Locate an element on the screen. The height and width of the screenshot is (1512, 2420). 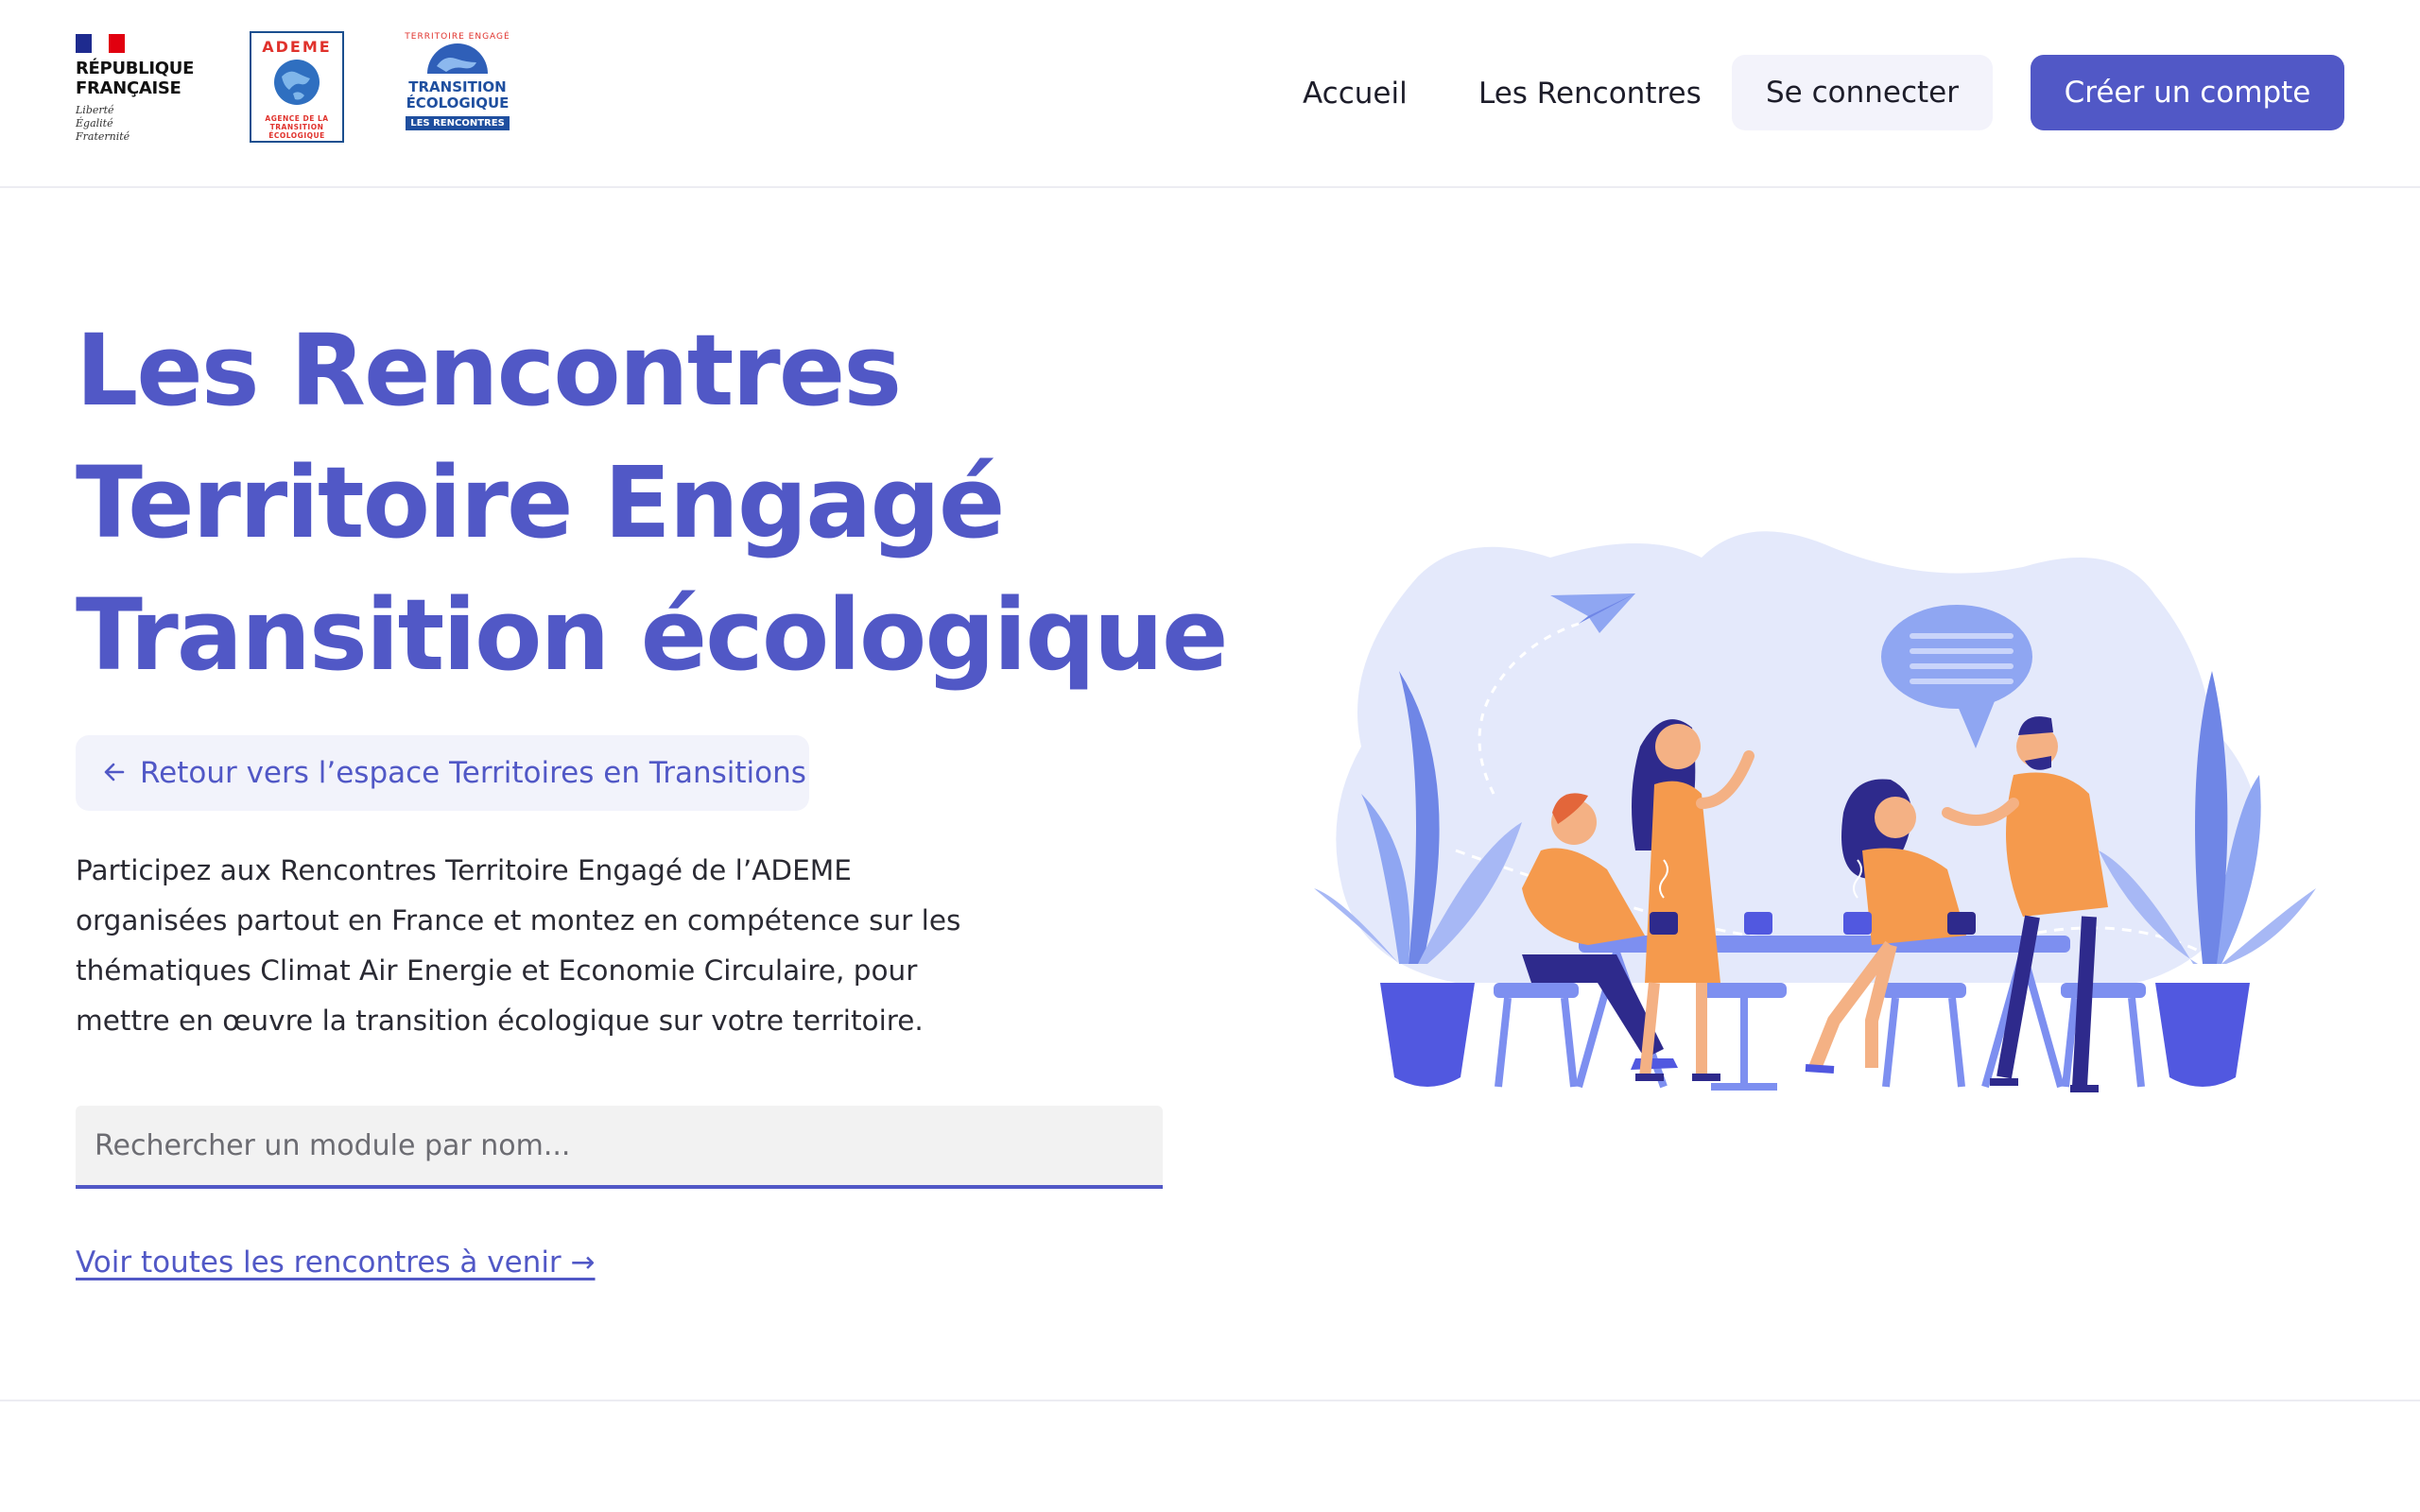
globe-half-icon is located at coordinates (457, 58).